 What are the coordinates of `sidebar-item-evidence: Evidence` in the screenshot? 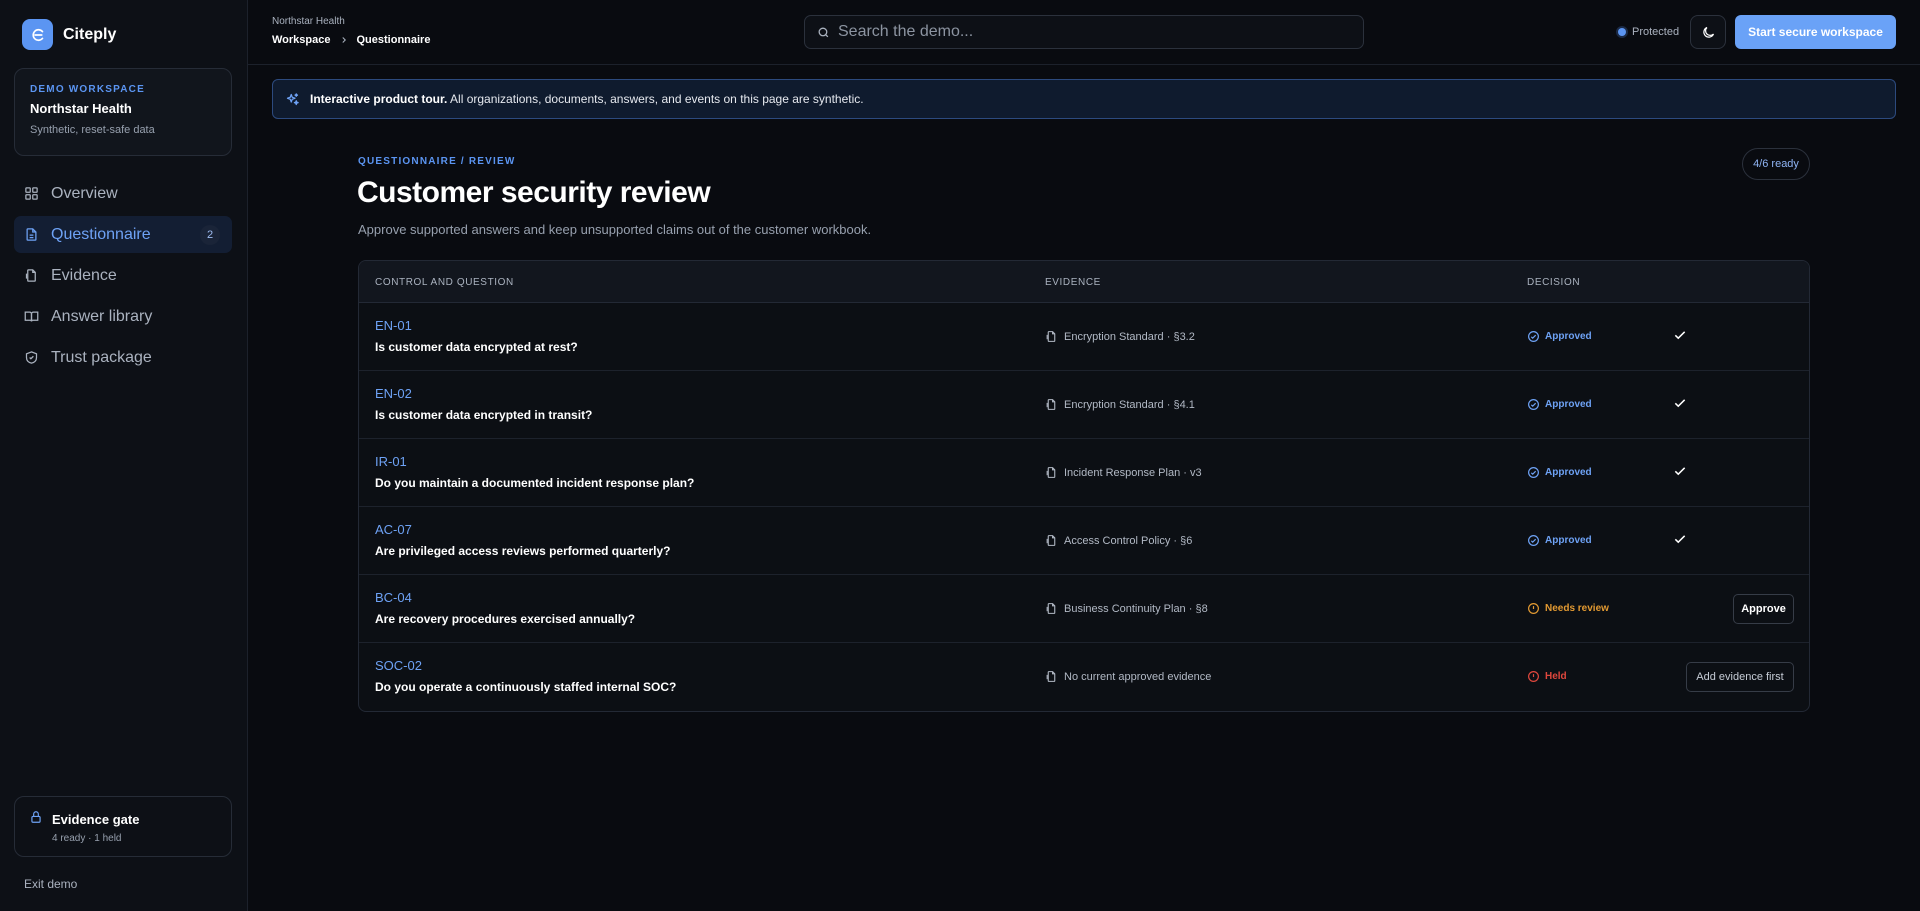 It's located at (123, 275).